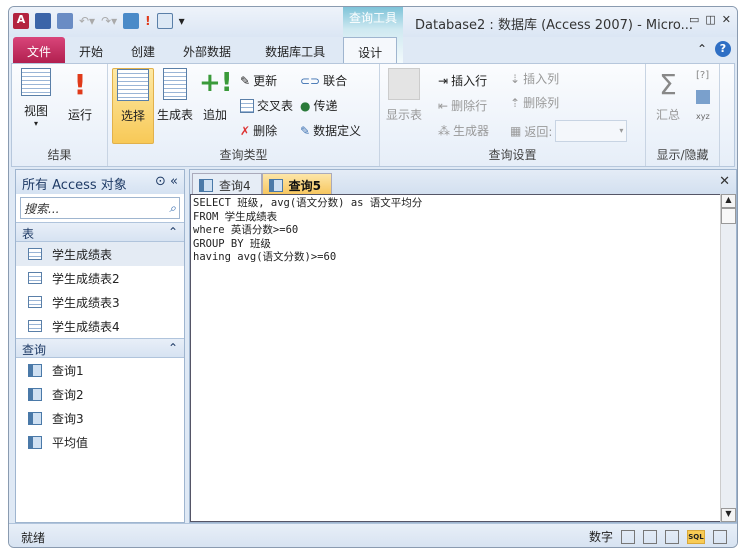  Describe the element at coordinates (100, 232) in the screenshot. I see `tables-section-header: 表 ⌃` at that location.